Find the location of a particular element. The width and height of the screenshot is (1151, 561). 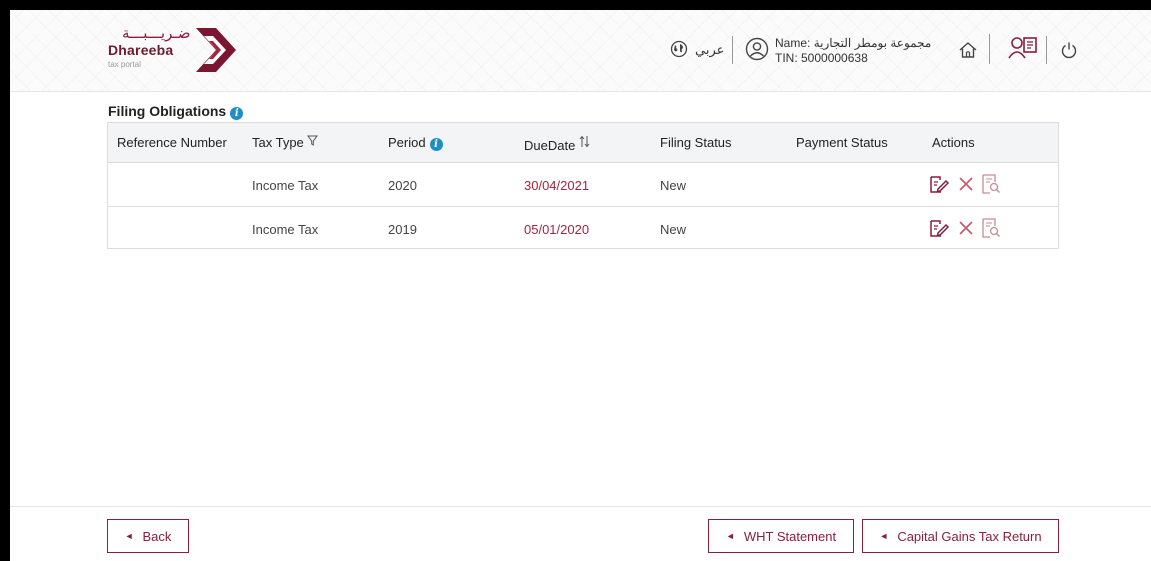

col-period-label: Period is located at coordinates (407, 142).